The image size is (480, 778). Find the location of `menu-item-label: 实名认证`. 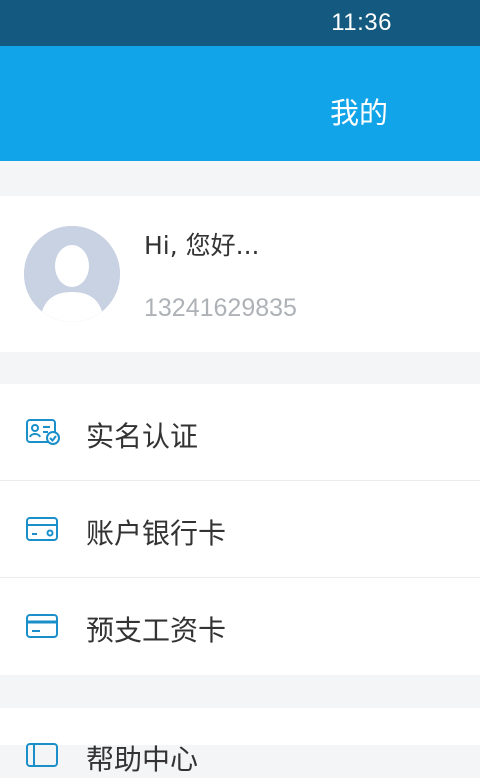

menu-item-label: 实名认证 is located at coordinates (142, 436).